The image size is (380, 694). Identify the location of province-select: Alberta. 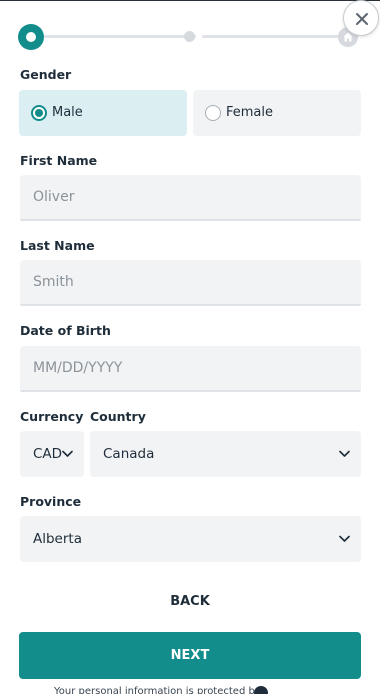
(190, 539).